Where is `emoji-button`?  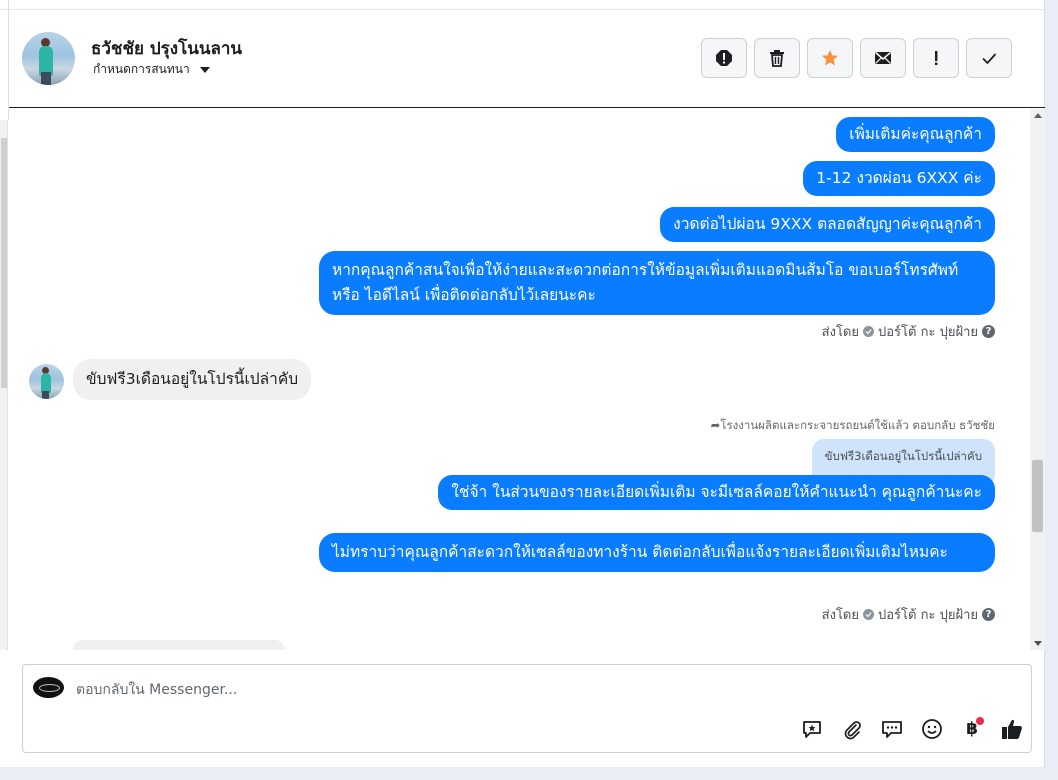 emoji-button is located at coordinates (932, 729).